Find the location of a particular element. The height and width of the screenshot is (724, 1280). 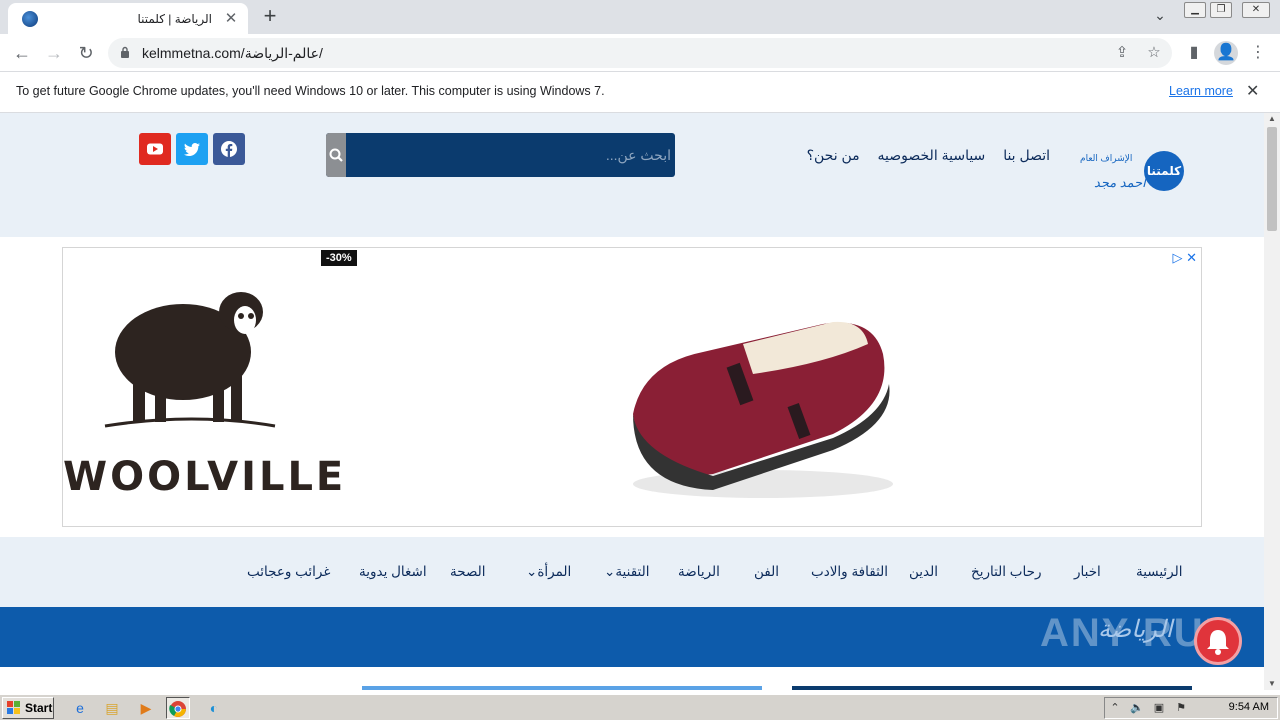

sheep-logo-icon is located at coordinates (190, 360).